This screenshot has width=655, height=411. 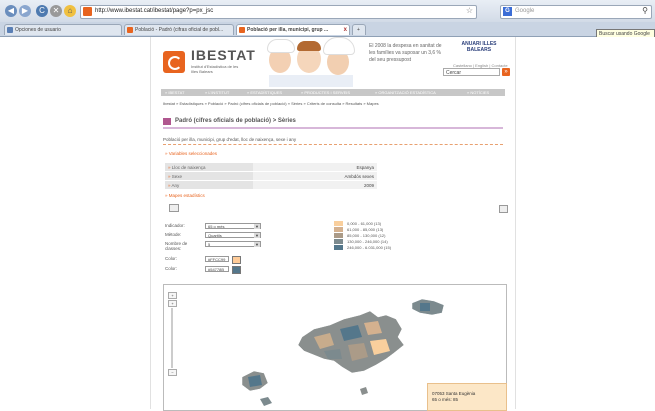 I want to click on nav-item-productes: » PRODUCTES I SERVEIS, so click(x=325, y=92).